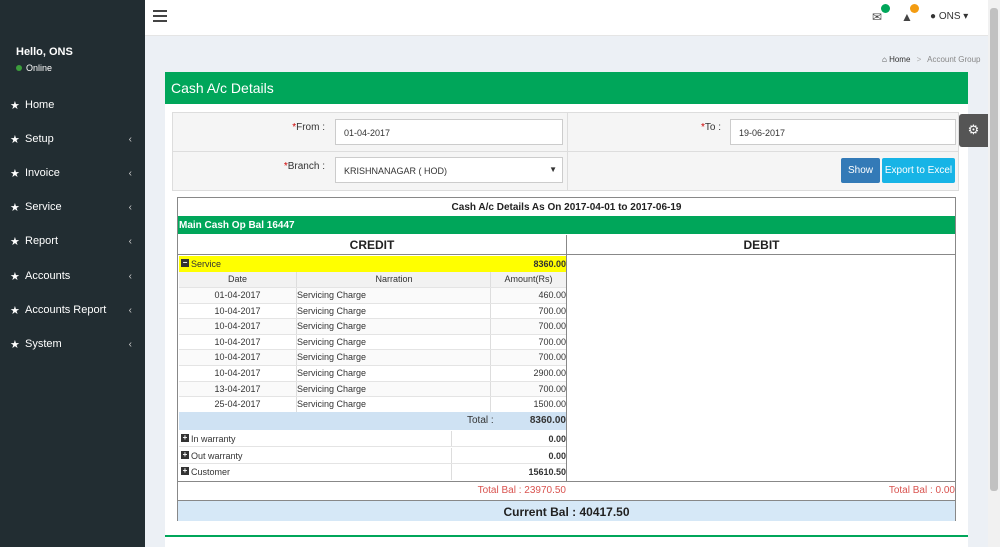  Describe the element at coordinates (933, 16) in the screenshot. I see `user-icon: ●` at that location.